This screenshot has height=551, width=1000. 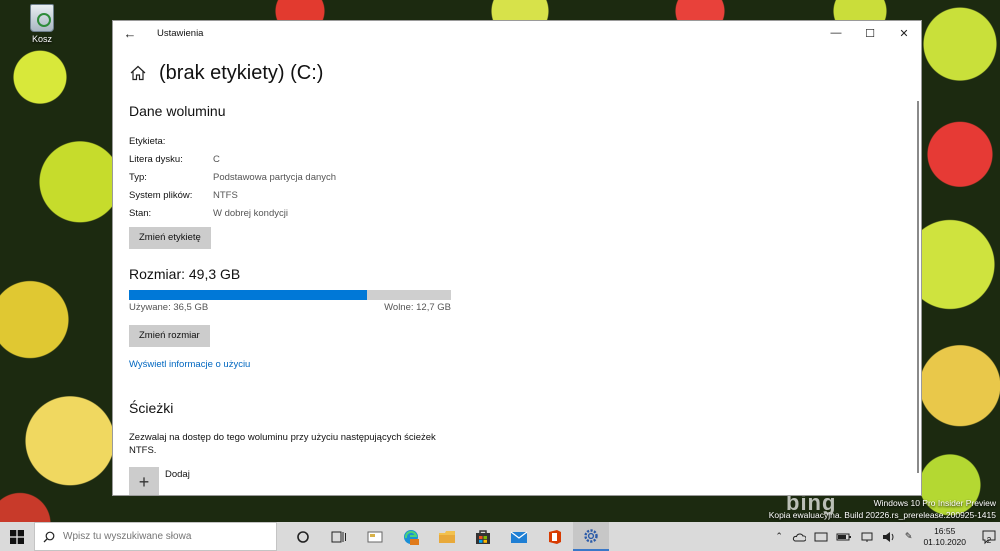 I want to click on change-label-button: Zmień etykietę, so click(x=170, y=238).